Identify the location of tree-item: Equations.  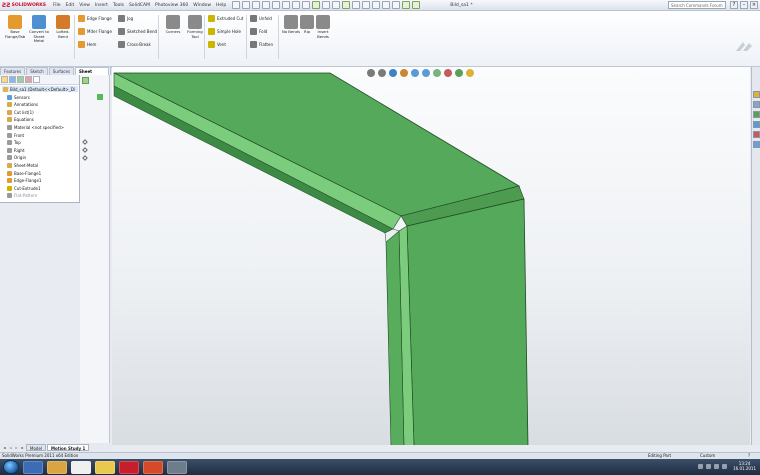
(20, 120).